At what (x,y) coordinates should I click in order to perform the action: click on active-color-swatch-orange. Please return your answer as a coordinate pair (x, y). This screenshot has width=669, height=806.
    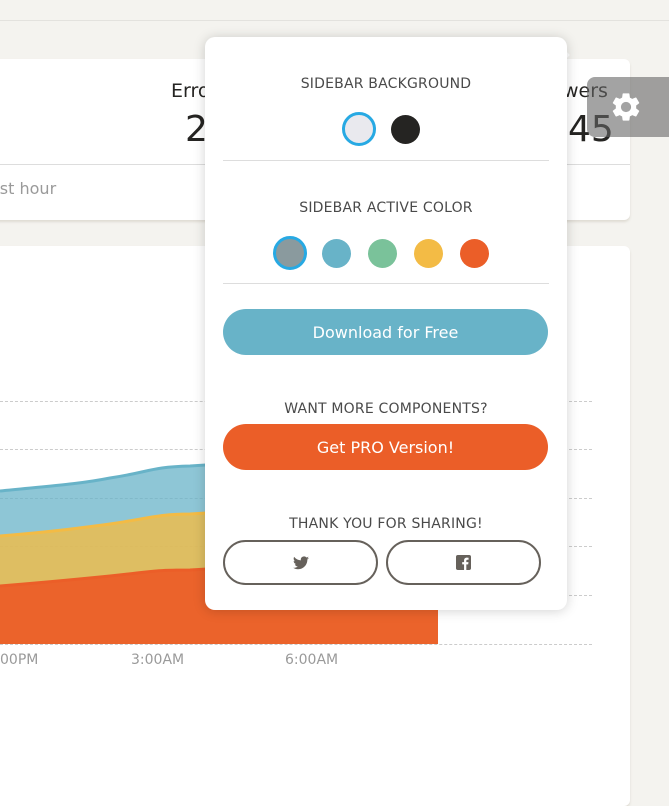
    Looking at the image, I should click on (474, 253).